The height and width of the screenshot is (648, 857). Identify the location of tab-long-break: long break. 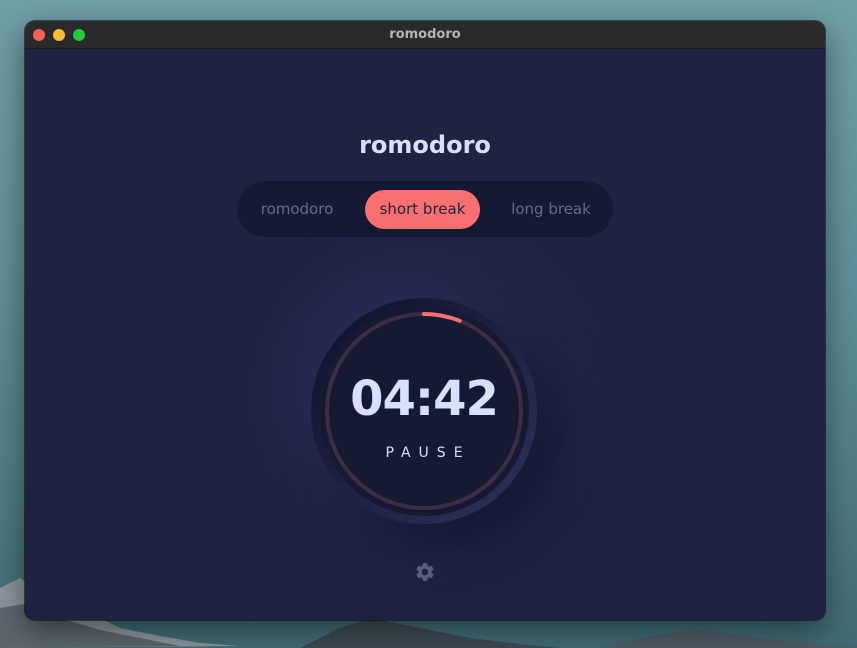
(551, 209).